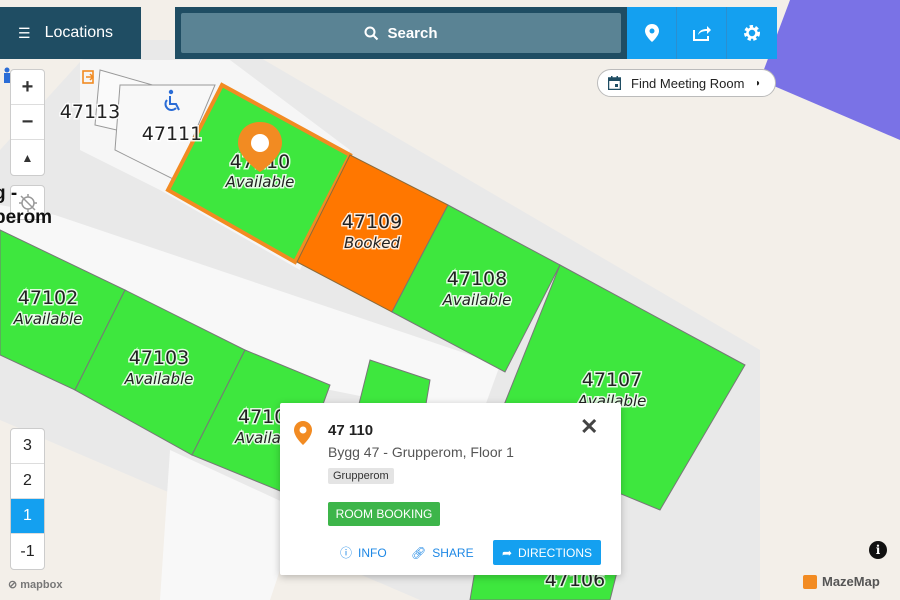 The width and height of the screenshot is (900, 600). What do you see at coordinates (421, 452) in the screenshot?
I see `popup-subtitle: Bygg 47 - Grupperom, Floor 1` at bounding box center [421, 452].